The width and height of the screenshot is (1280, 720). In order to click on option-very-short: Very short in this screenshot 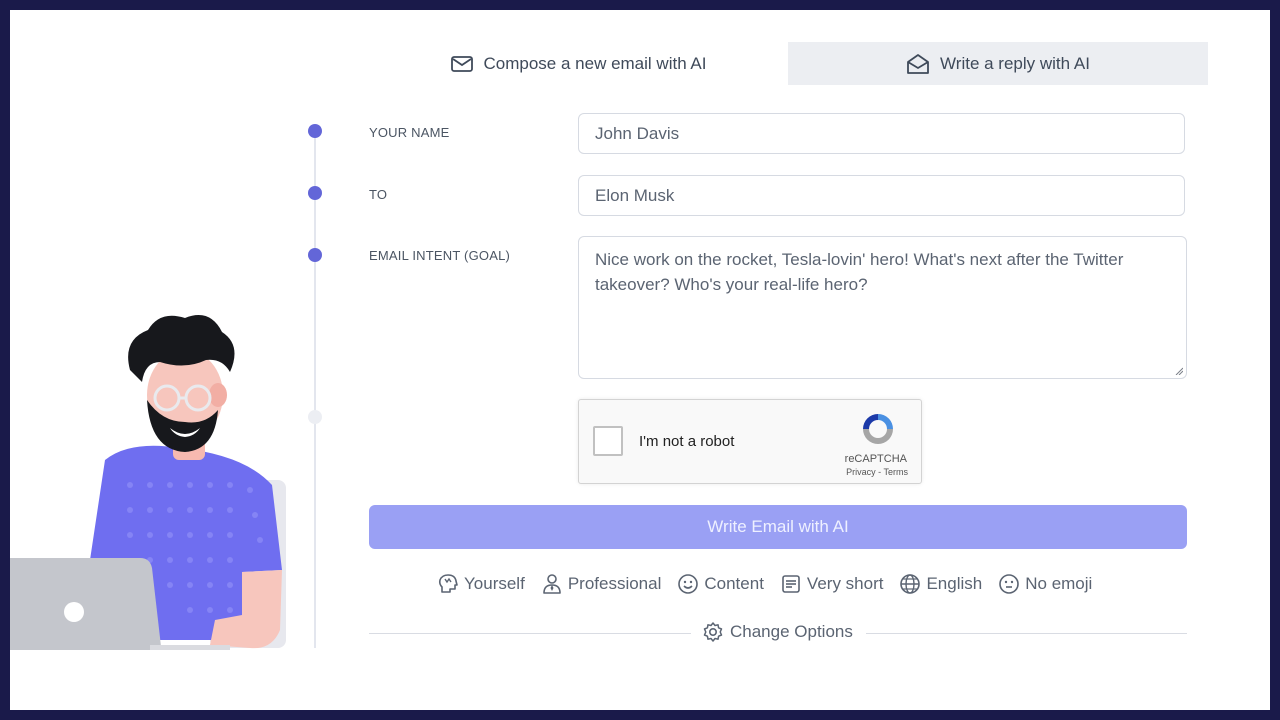, I will do `click(832, 584)`.